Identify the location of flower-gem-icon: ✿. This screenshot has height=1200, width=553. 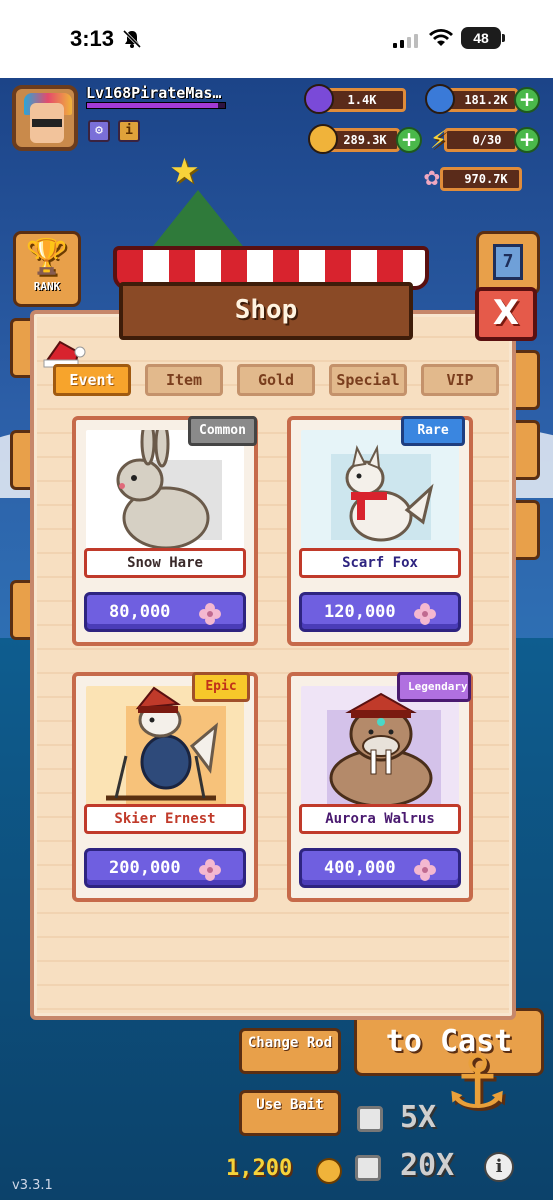
(432, 177).